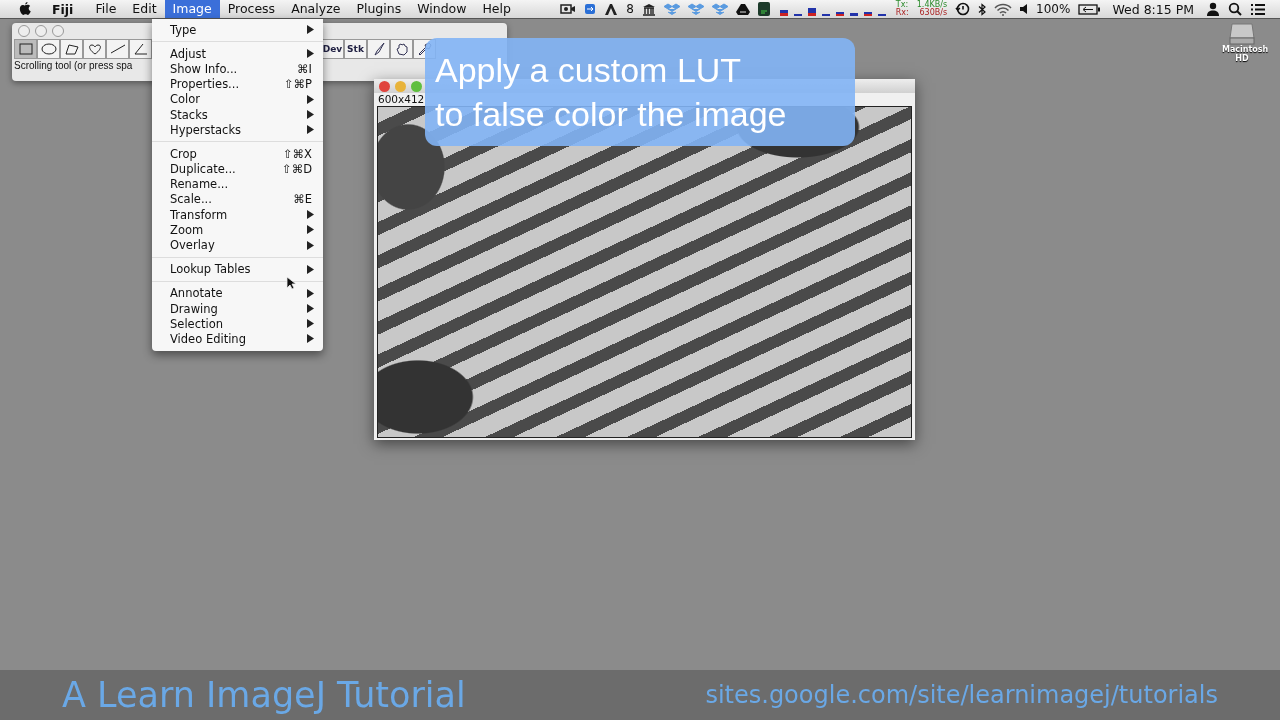 Image resolution: width=1280 pixels, height=720 pixels. What do you see at coordinates (1024, 9) in the screenshot?
I see `speaker-icon` at bounding box center [1024, 9].